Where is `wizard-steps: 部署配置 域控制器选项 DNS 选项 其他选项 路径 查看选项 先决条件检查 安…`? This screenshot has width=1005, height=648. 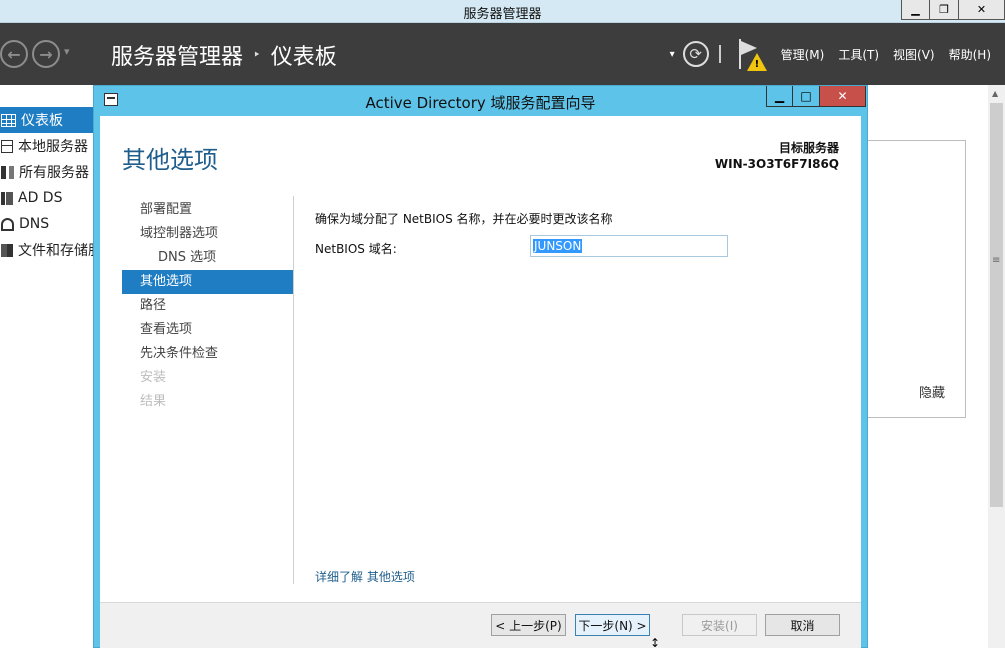
wizard-steps: 部署配置 域控制器选项 DNS 选项 其他选项 路径 查看选项 先决条件检查 安… is located at coordinates (207, 306).